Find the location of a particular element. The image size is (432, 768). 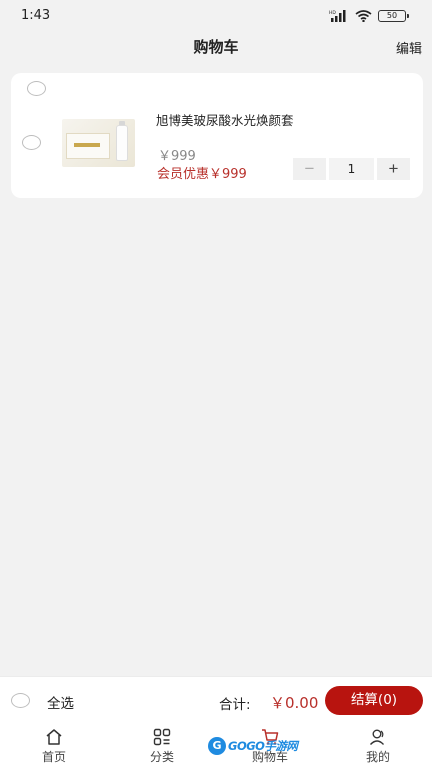

shop-select-radio is located at coordinates (36, 88).